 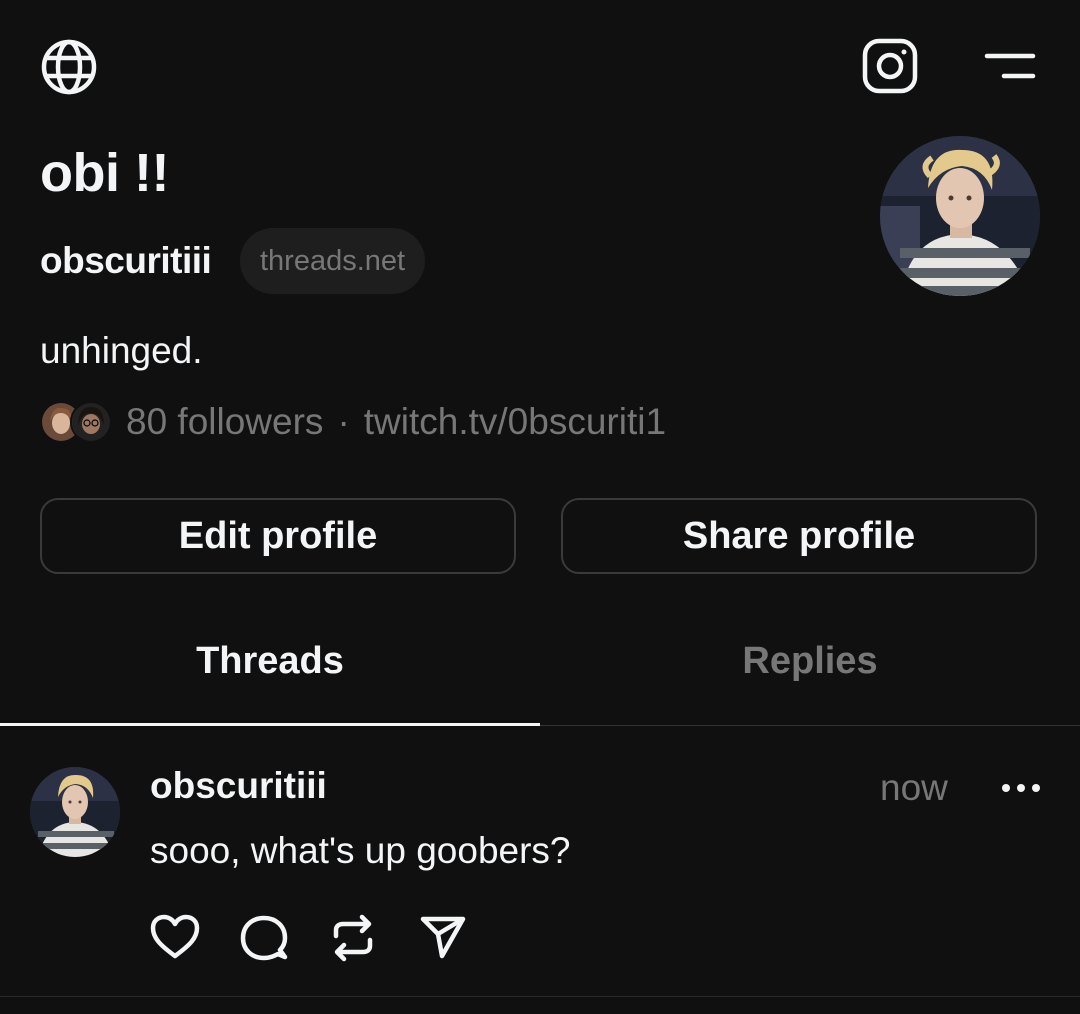 What do you see at coordinates (360, 850) in the screenshot?
I see `post-text: sooo, what's up goobers?` at bounding box center [360, 850].